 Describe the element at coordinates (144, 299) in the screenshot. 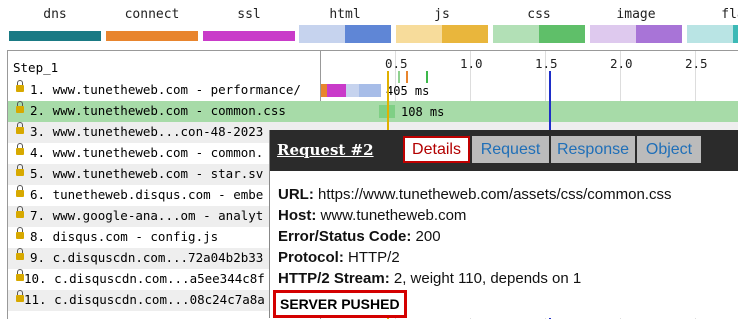

I see `request-label: 11. c.disquscdn.com...08c24c7a8a` at that location.